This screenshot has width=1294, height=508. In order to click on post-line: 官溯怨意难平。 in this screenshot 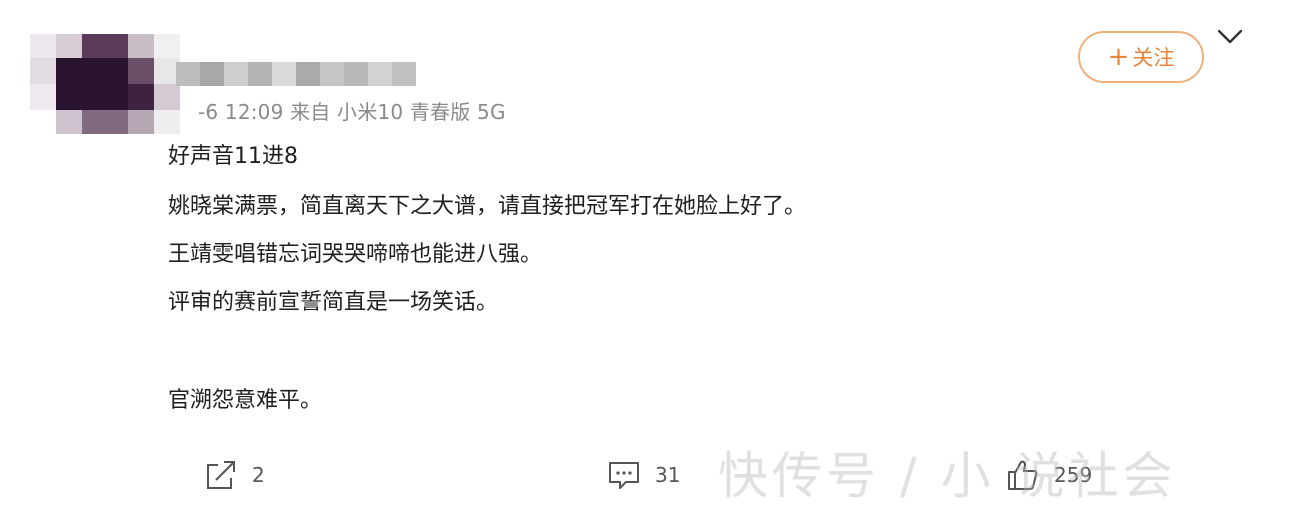, I will do `click(245, 400)`.